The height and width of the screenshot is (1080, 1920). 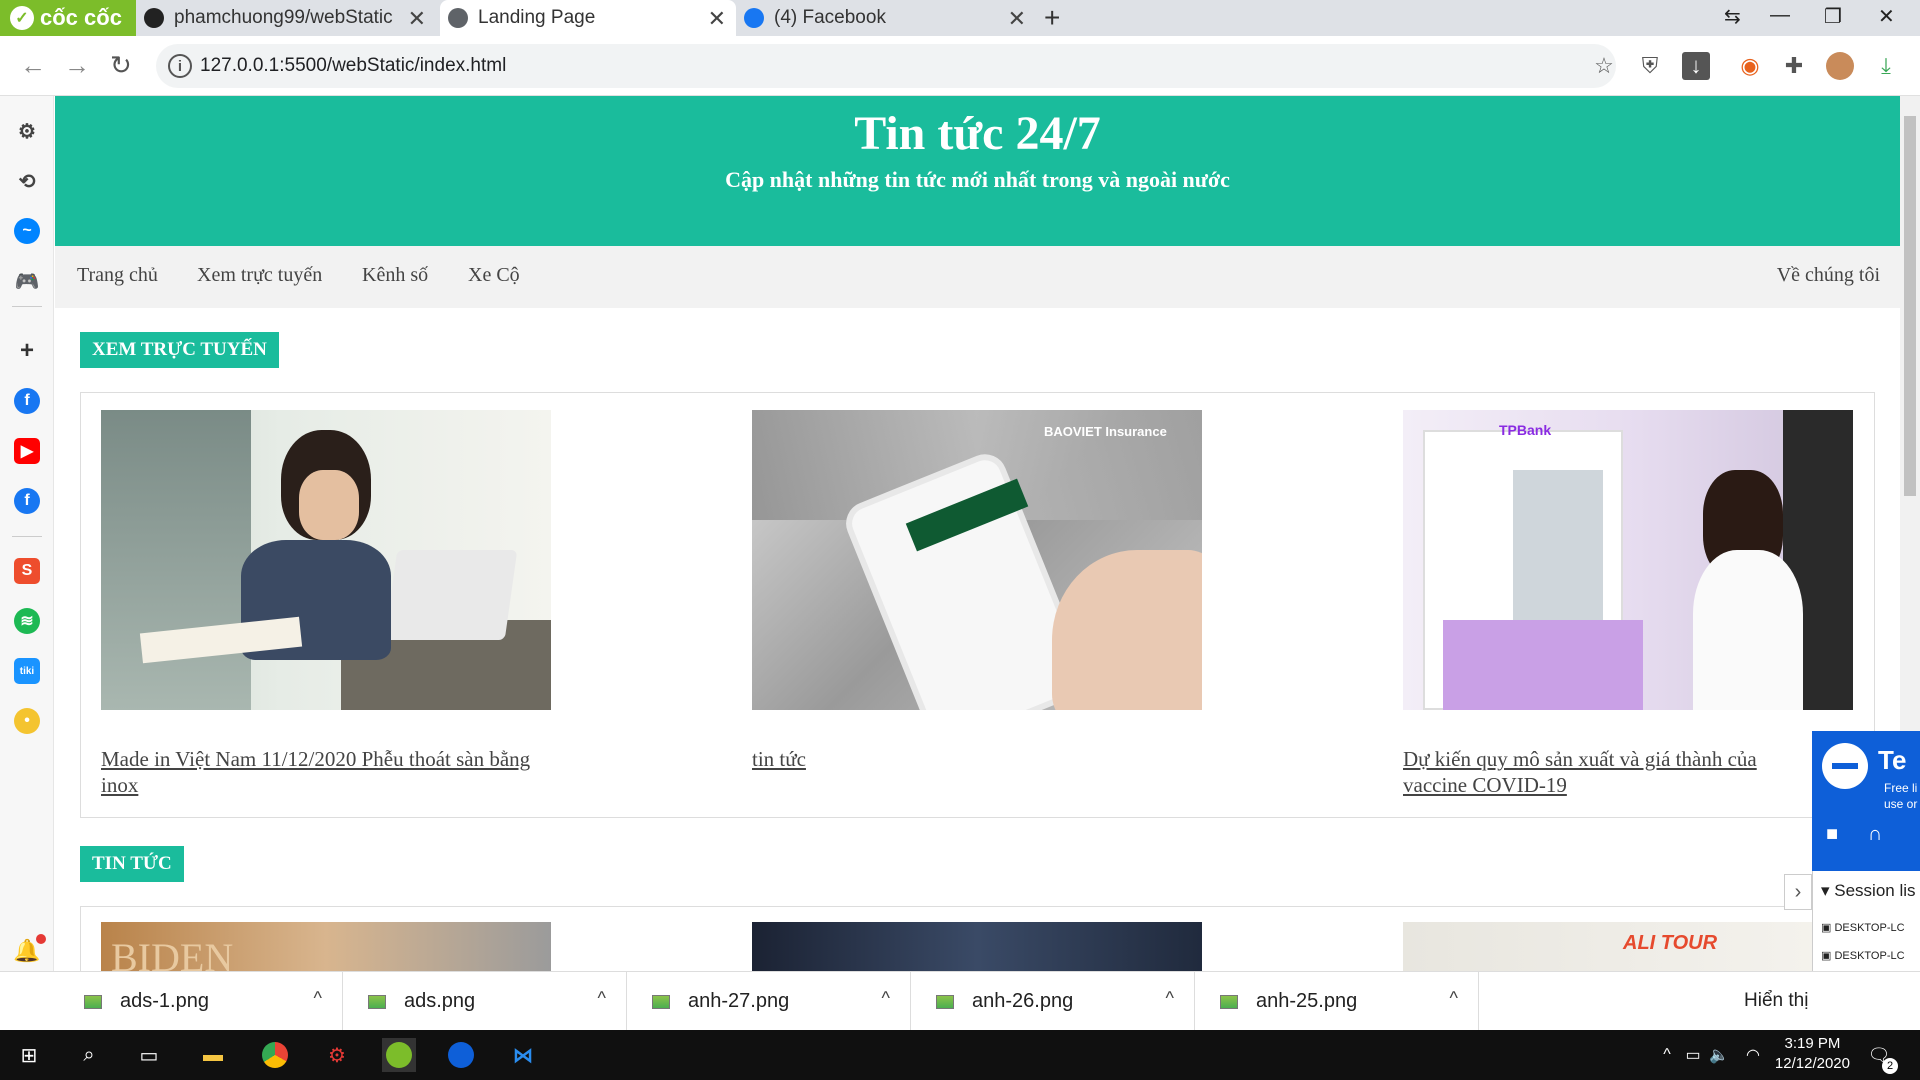 I want to click on add-icon: +, so click(x=27, y=350).